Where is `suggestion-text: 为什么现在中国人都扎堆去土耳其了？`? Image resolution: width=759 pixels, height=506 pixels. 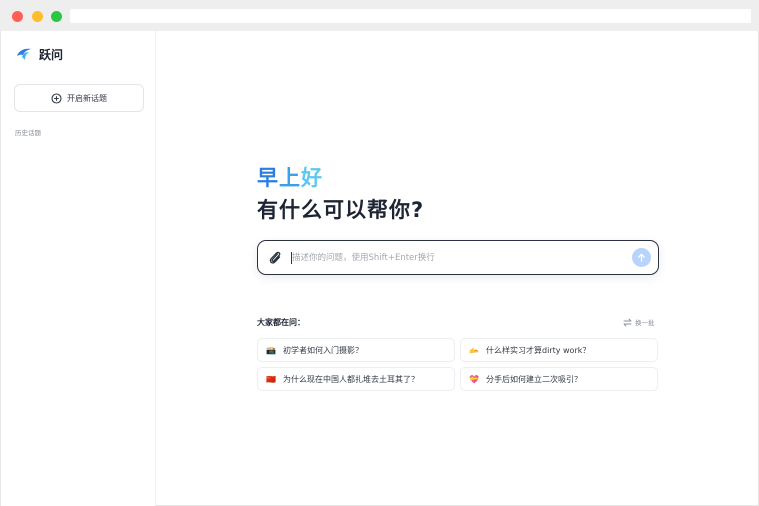 suggestion-text: 为什么现在中国人都扎堆去土耳其了？ is located at coordinates (351, 379).